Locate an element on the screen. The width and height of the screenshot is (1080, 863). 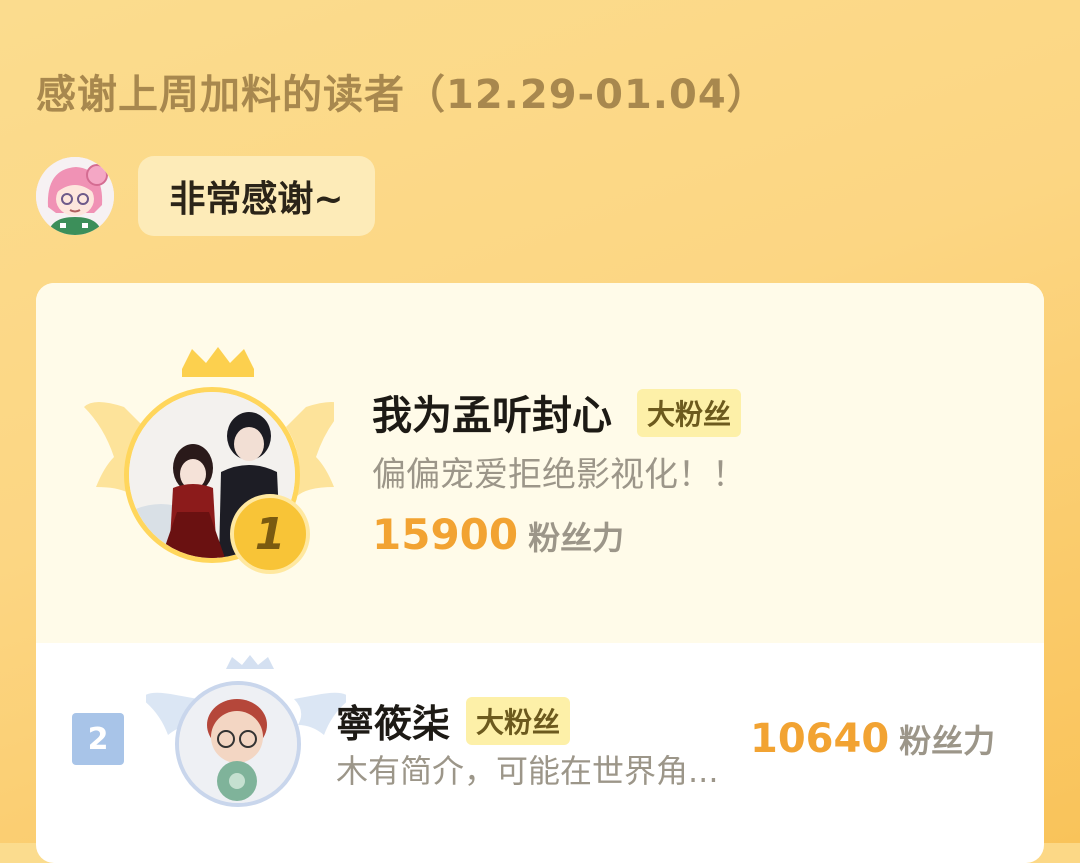
first-fan-name: 我为孟听封心 is located at coordinates (492, 412).